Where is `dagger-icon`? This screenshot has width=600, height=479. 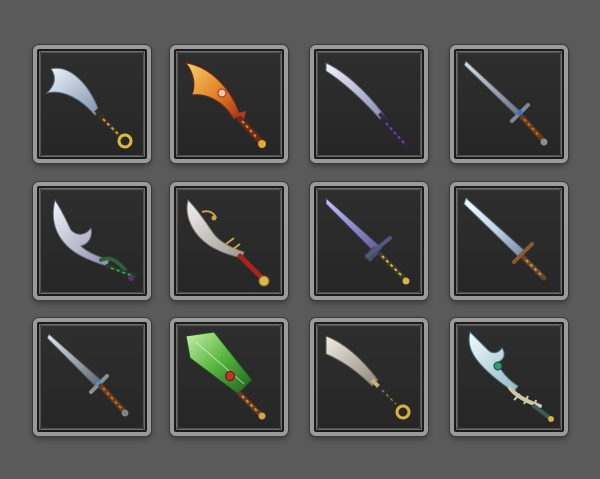 dagger-icon is located at coordinates (87, 375).